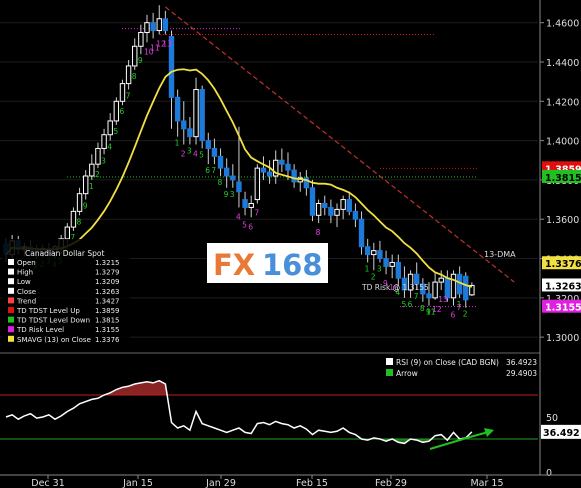 Image resolution: width=581 pixels, height=488 pixels. I want to click on watermark-logo: FX 168, so click(267, 263).